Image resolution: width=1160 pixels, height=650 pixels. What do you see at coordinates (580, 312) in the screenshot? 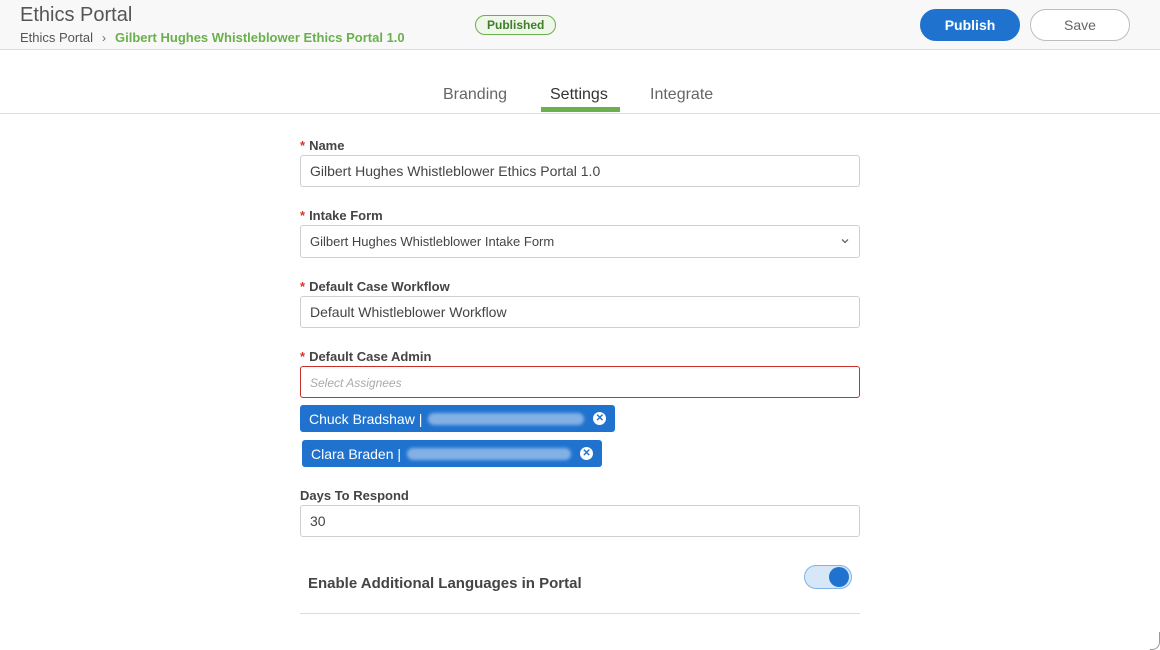
I see `workflow-input` at bounding box center [580, 312].